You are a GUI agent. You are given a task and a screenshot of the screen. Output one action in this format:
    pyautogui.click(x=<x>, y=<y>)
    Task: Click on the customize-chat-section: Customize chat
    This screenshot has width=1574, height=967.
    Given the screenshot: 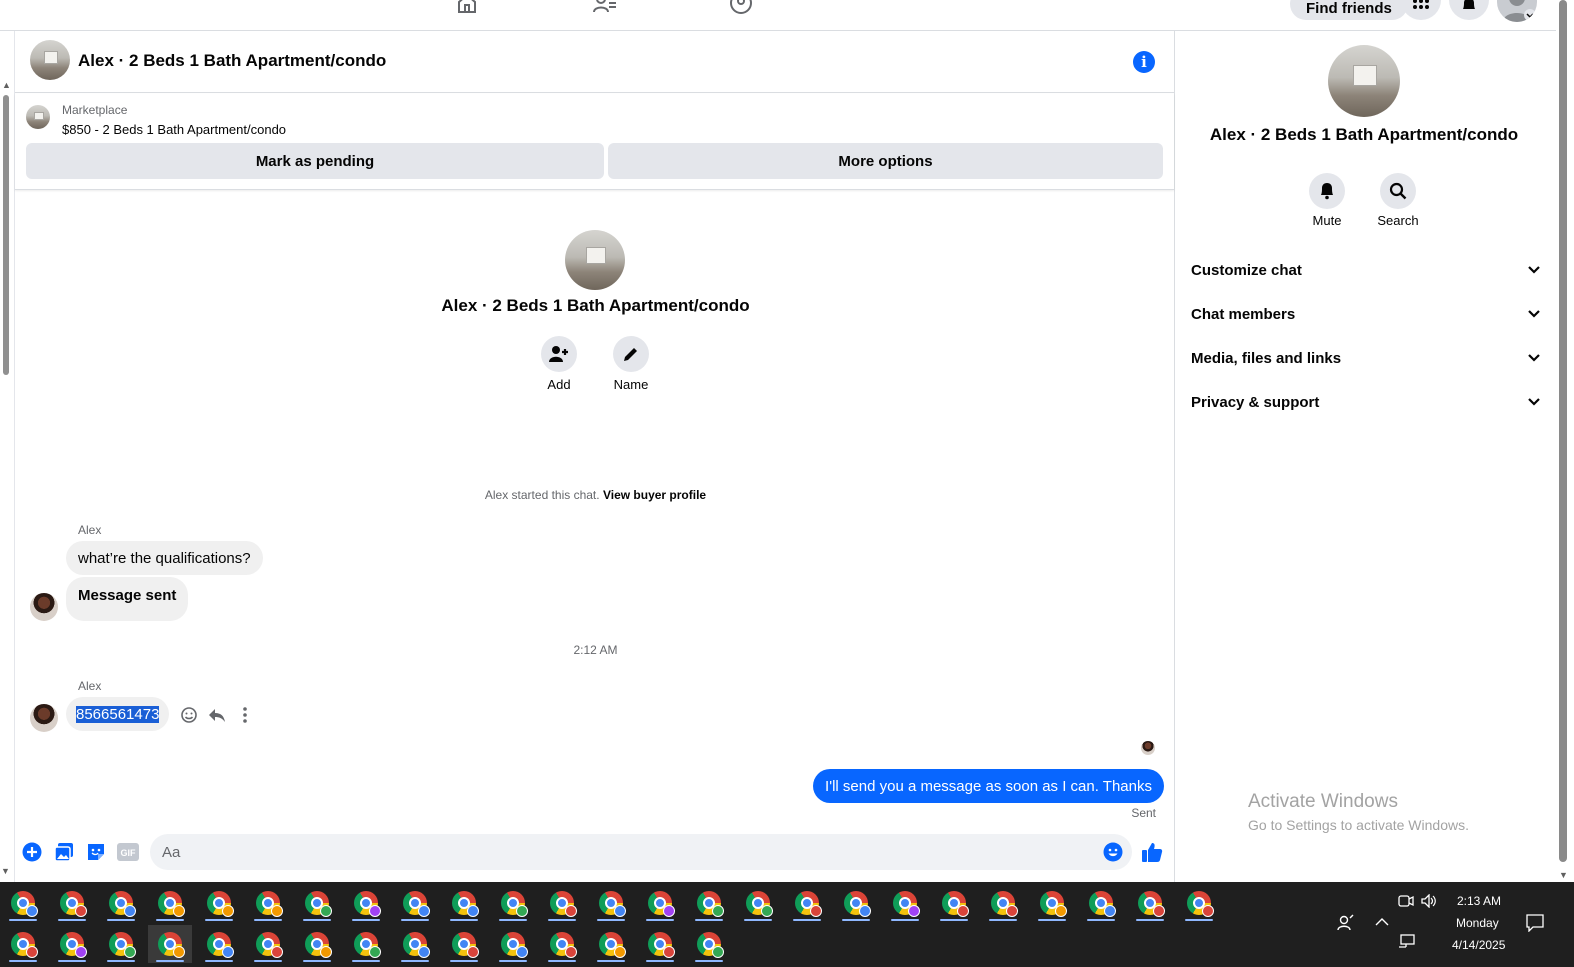 What is the action you would take?
    pyautogui.click(x=1366, y=270)
    